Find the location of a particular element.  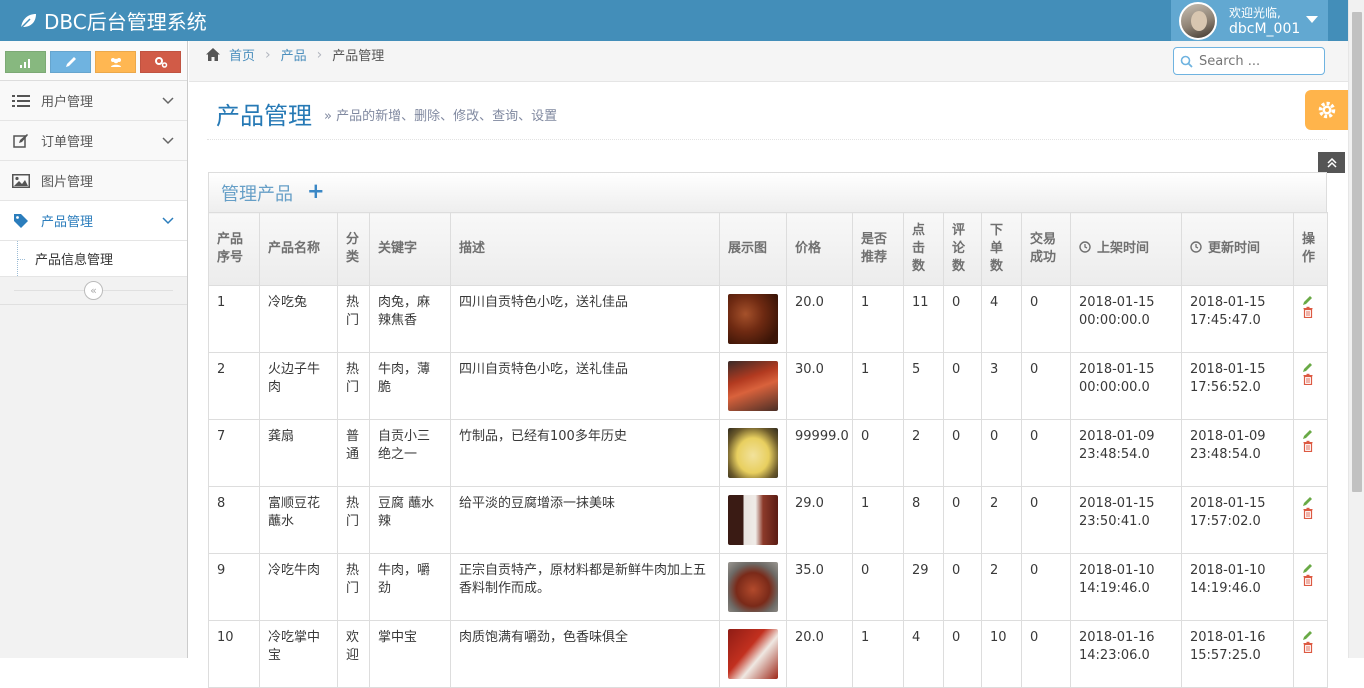

cell-keywords: 牛肉，薄脆 is located at coordinates (410, 386).